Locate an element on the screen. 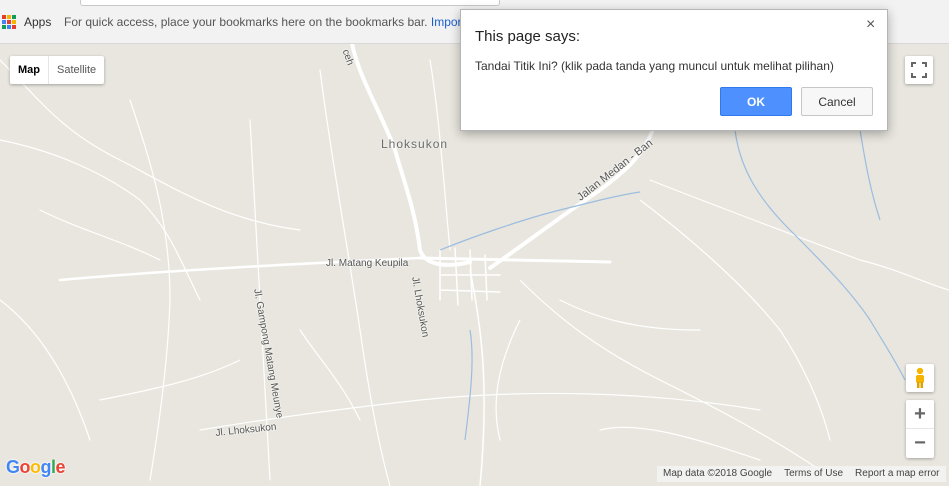 The image size is (949, 486). fullscreen-icon is located at coordinates (919, 70).